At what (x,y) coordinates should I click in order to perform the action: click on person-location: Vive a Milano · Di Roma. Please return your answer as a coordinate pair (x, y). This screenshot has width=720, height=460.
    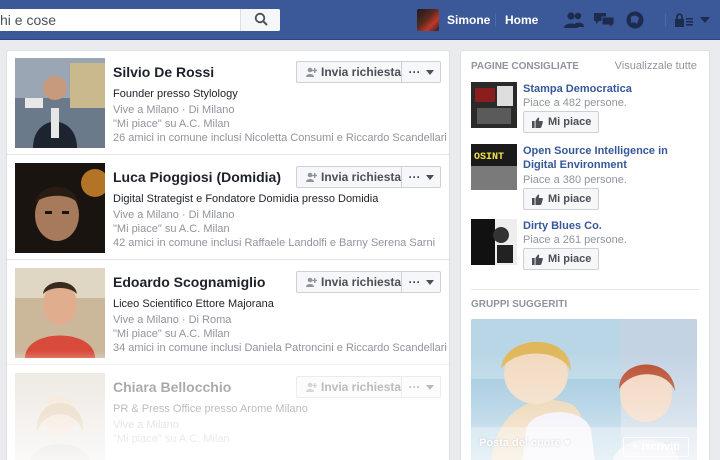
    Looking at the image, I should click on (172, 320).